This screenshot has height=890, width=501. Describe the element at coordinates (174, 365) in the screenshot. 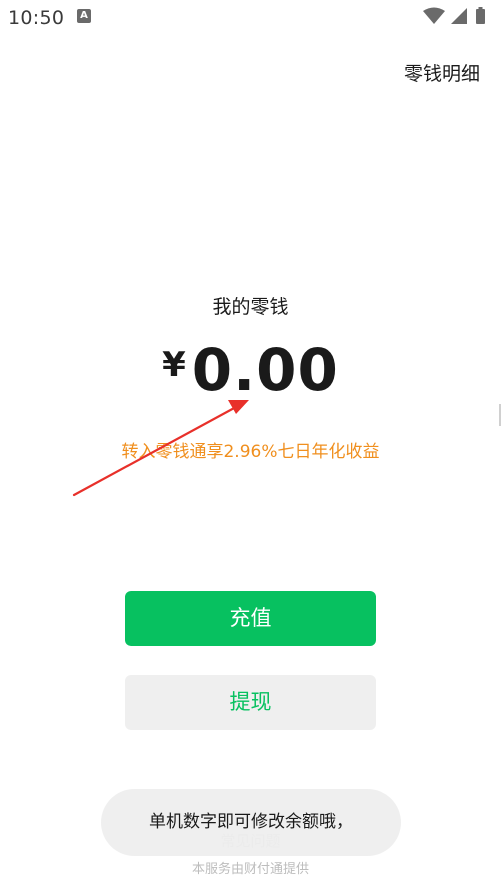

I see `currency-symbol: ¥` at that location.